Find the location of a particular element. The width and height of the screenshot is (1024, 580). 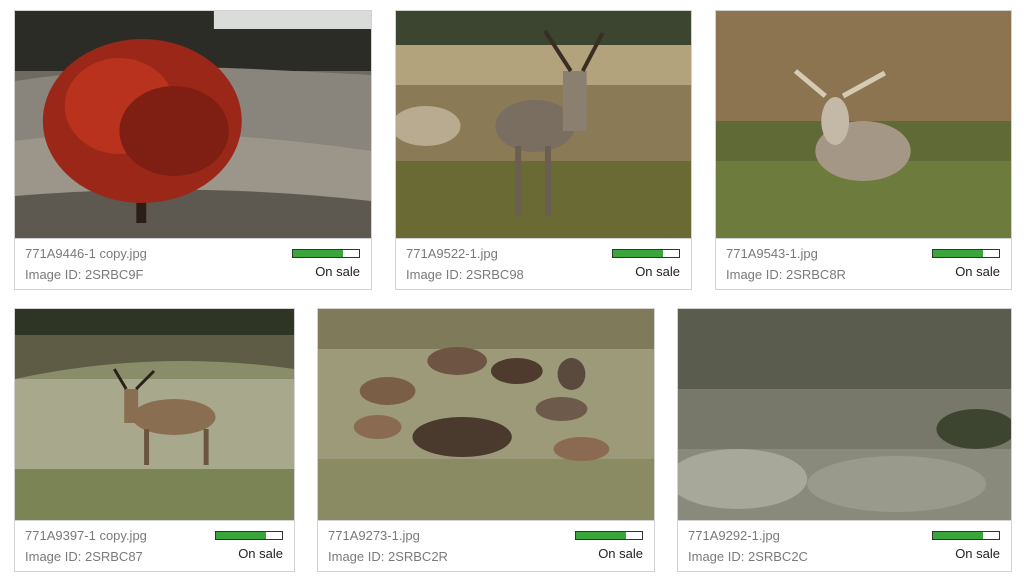

gallery-card: 771A9522-1.jpg Image ID: 2SRBC98 On sale is located at coordinates (543, 150).